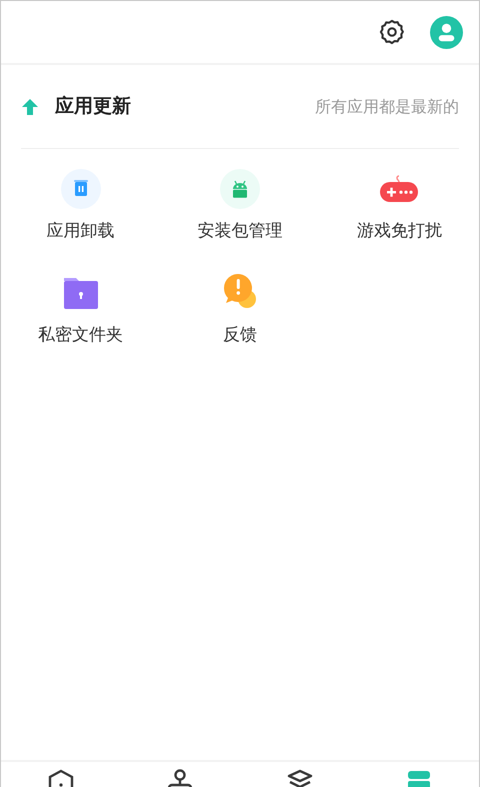  I want to click on trash-icon, so click(80, 189).